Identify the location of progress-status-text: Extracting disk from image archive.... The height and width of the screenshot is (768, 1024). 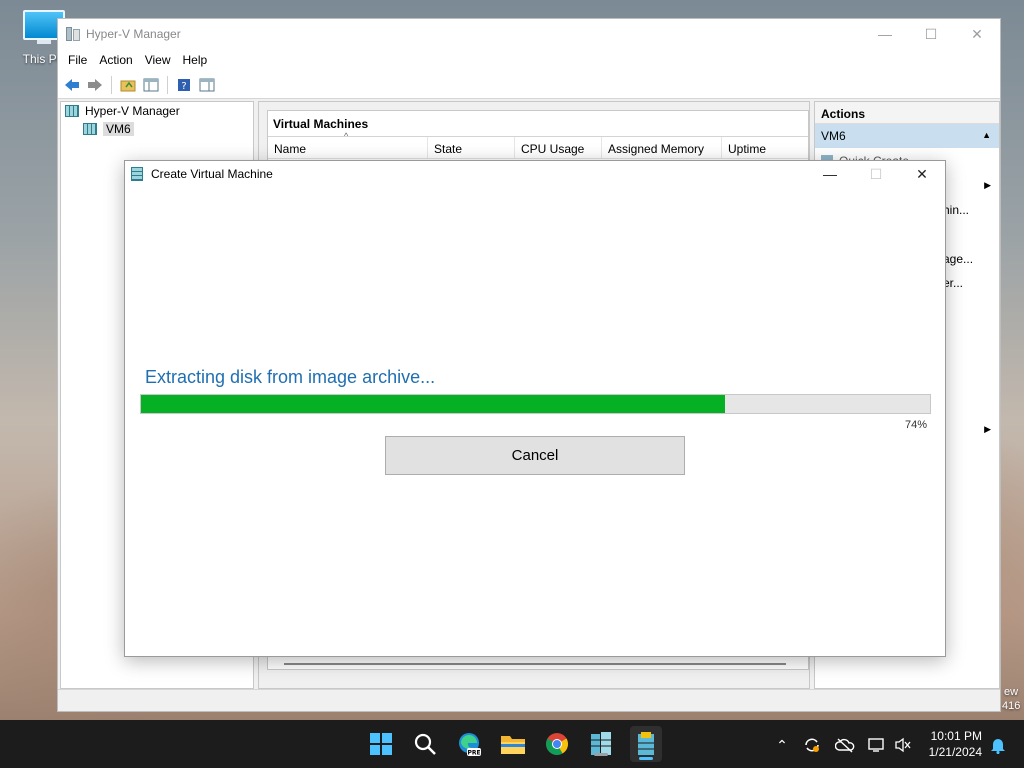
(290, 377).